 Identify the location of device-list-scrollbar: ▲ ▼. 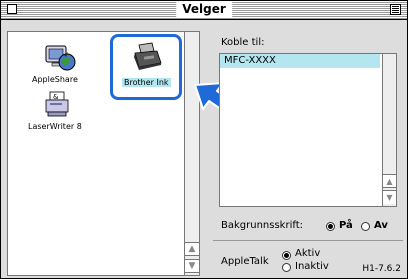
(191, 153).